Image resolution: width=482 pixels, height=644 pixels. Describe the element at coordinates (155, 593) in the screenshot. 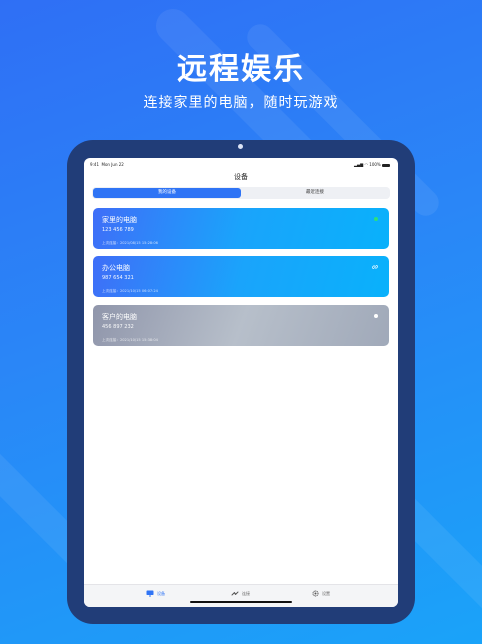

I see `tab-devices: 设备` at that location.